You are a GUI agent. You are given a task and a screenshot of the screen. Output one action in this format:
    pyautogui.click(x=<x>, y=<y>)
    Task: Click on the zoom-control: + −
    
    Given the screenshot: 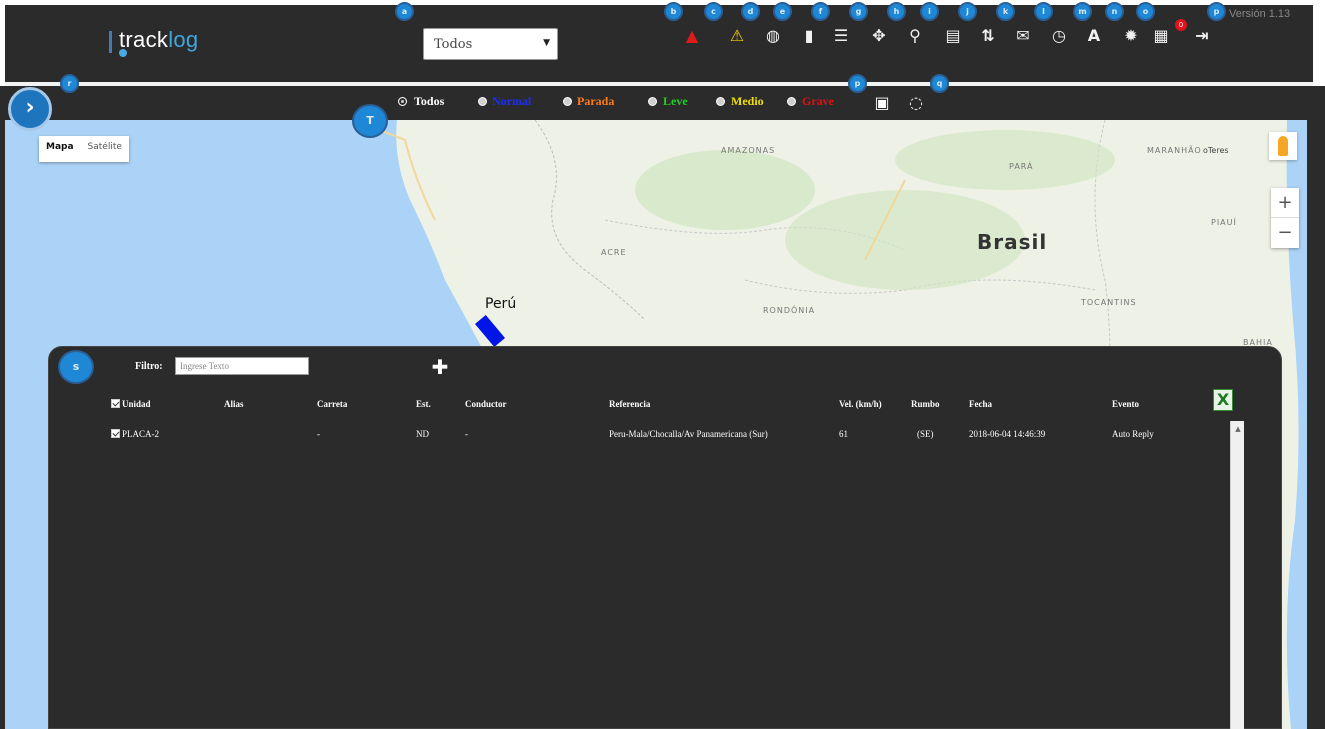 What is the action you would take?
    pyautogui.click(x=1285, y=218)
    